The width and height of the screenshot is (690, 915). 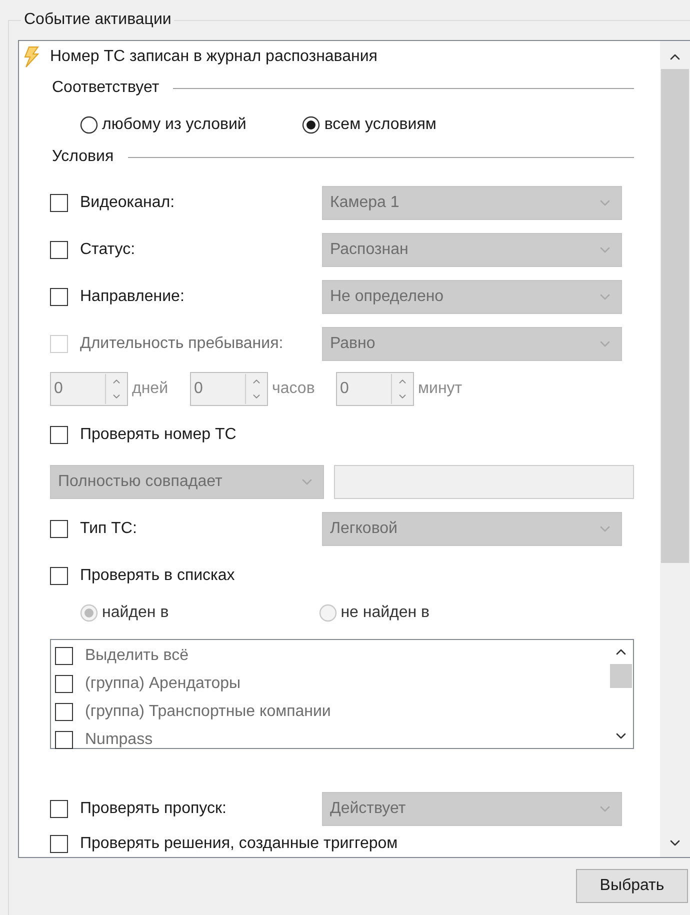 I want to click on condition-label: Проверять пропуск:, so click(x=154, y=809).